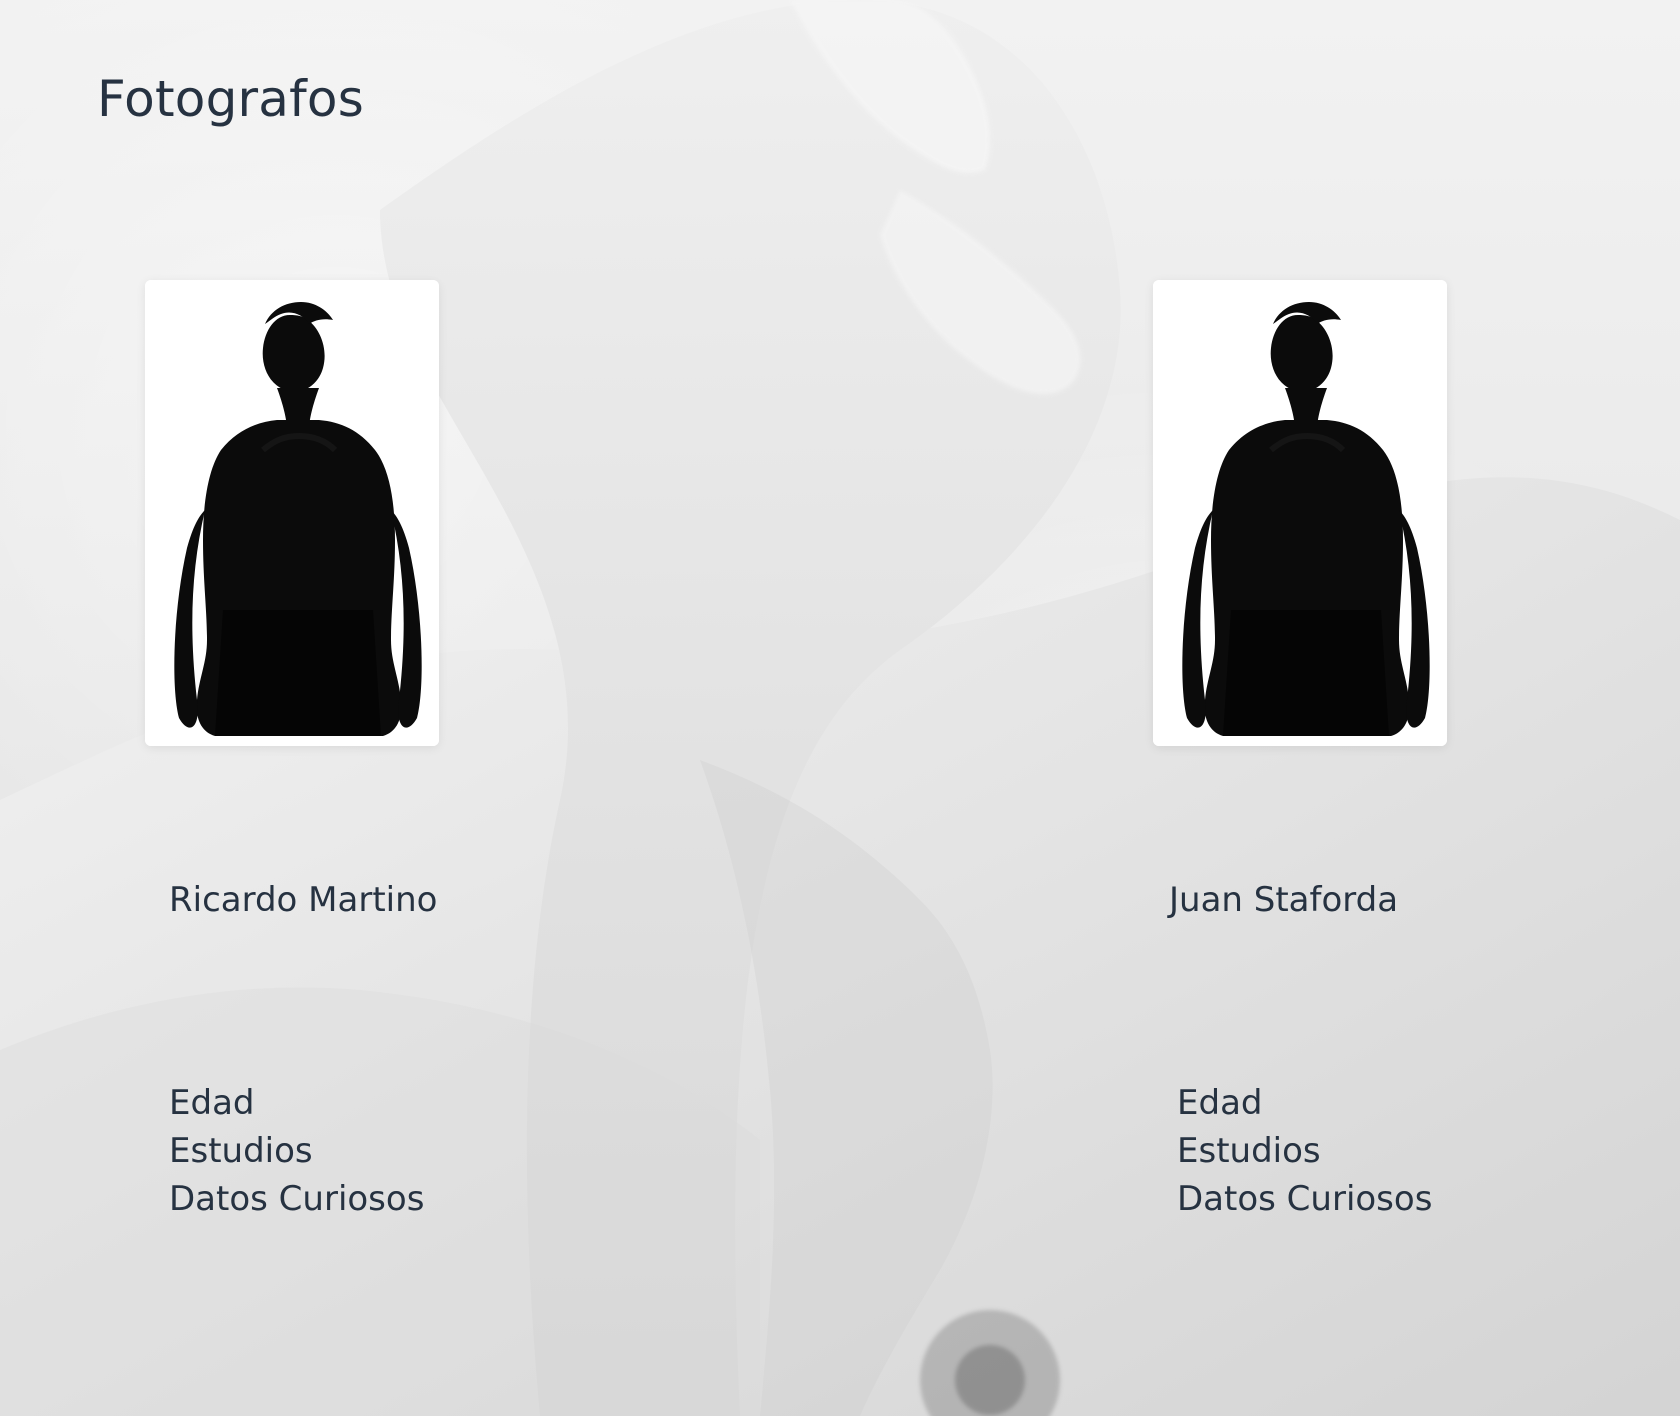  Describe the element at coordinates (230, 99) in the screenshot. I see `page-title: Fotografos` at that location.